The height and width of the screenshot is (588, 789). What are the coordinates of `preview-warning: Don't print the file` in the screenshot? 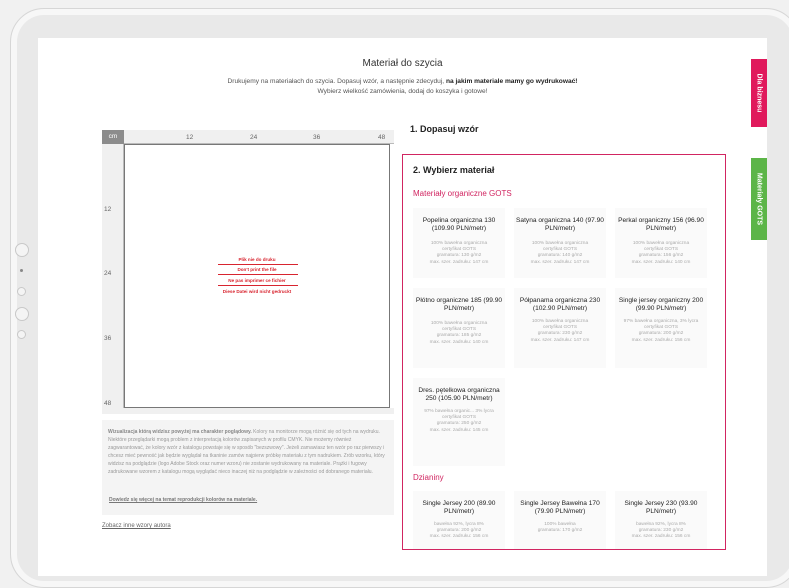 It's located at (257, 269).